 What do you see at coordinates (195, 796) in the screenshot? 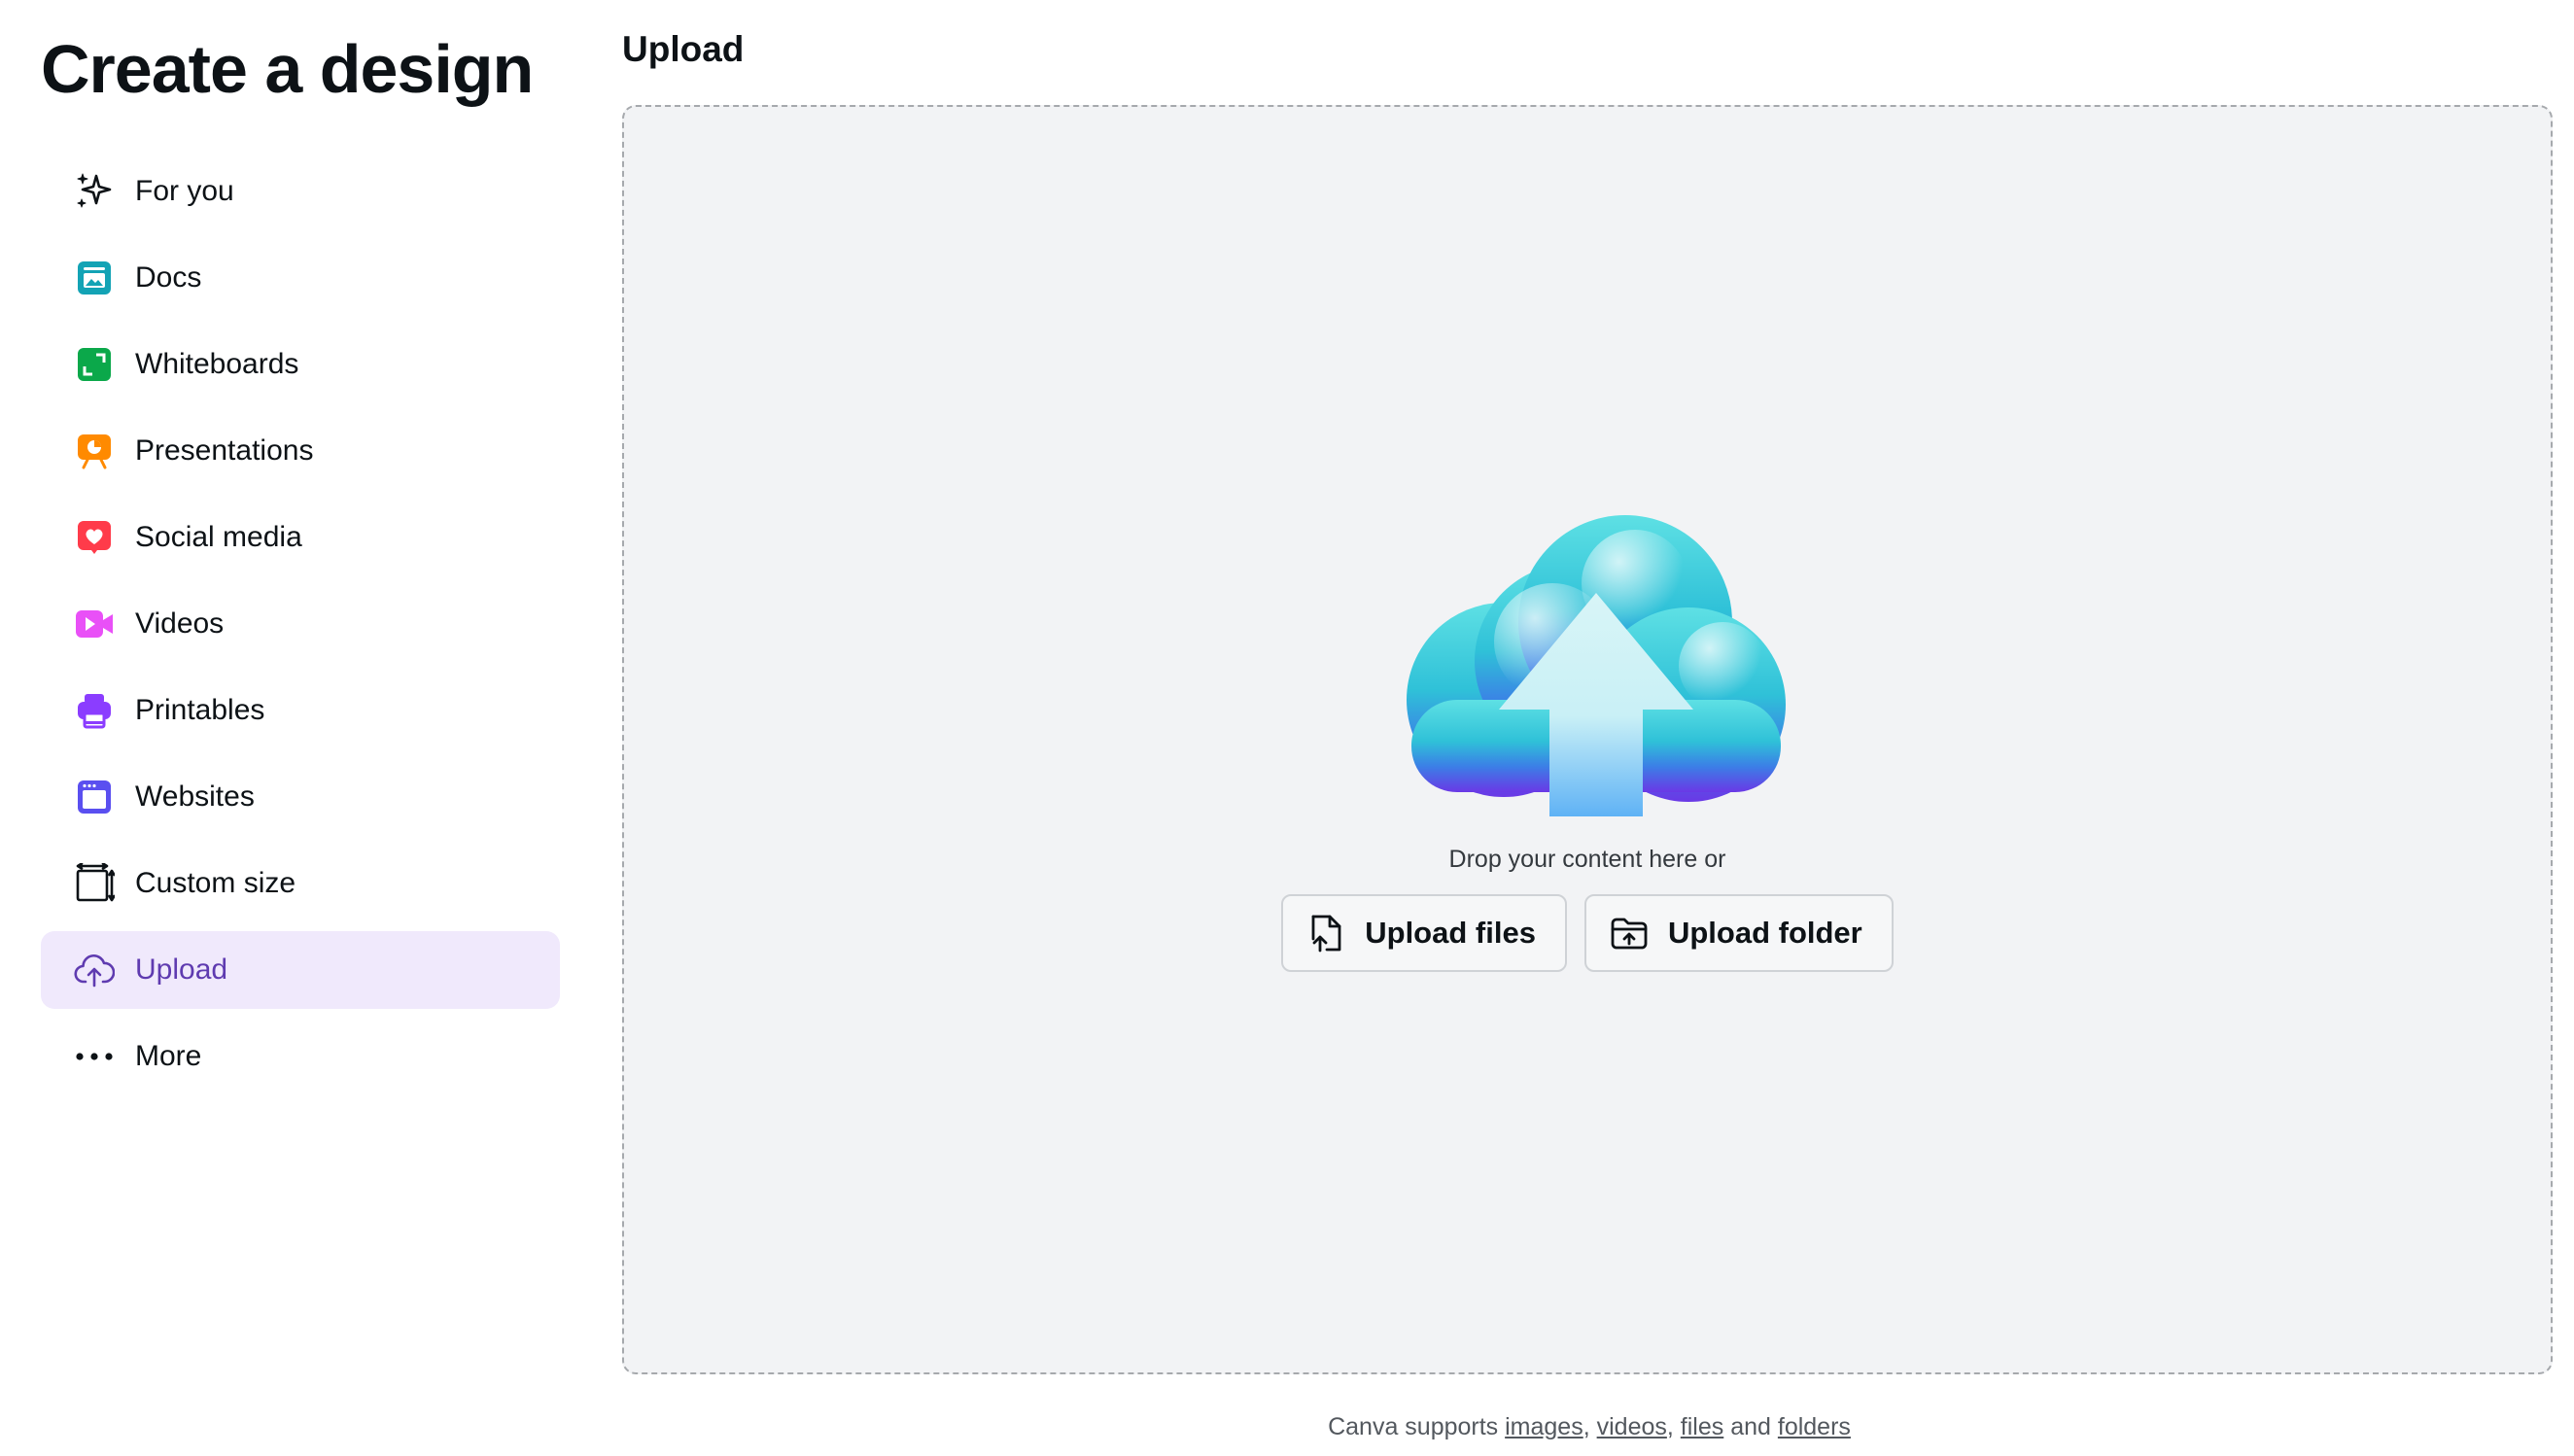
I see `sidebar-item-label: Websites` at bounding box center [195, 796].